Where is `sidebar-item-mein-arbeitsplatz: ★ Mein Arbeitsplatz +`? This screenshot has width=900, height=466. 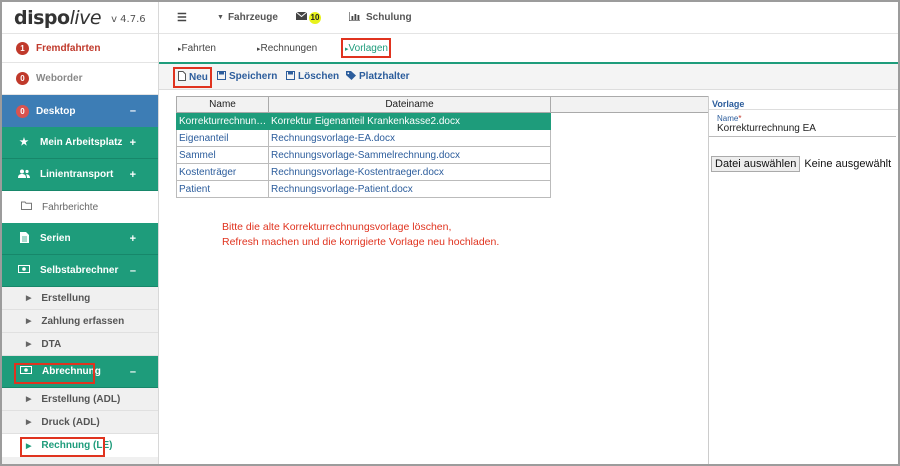
sidebar-item-mein-arbeitsplatz: ★ Mein Arbeitsplatz + is located at coordinates (80, 143).